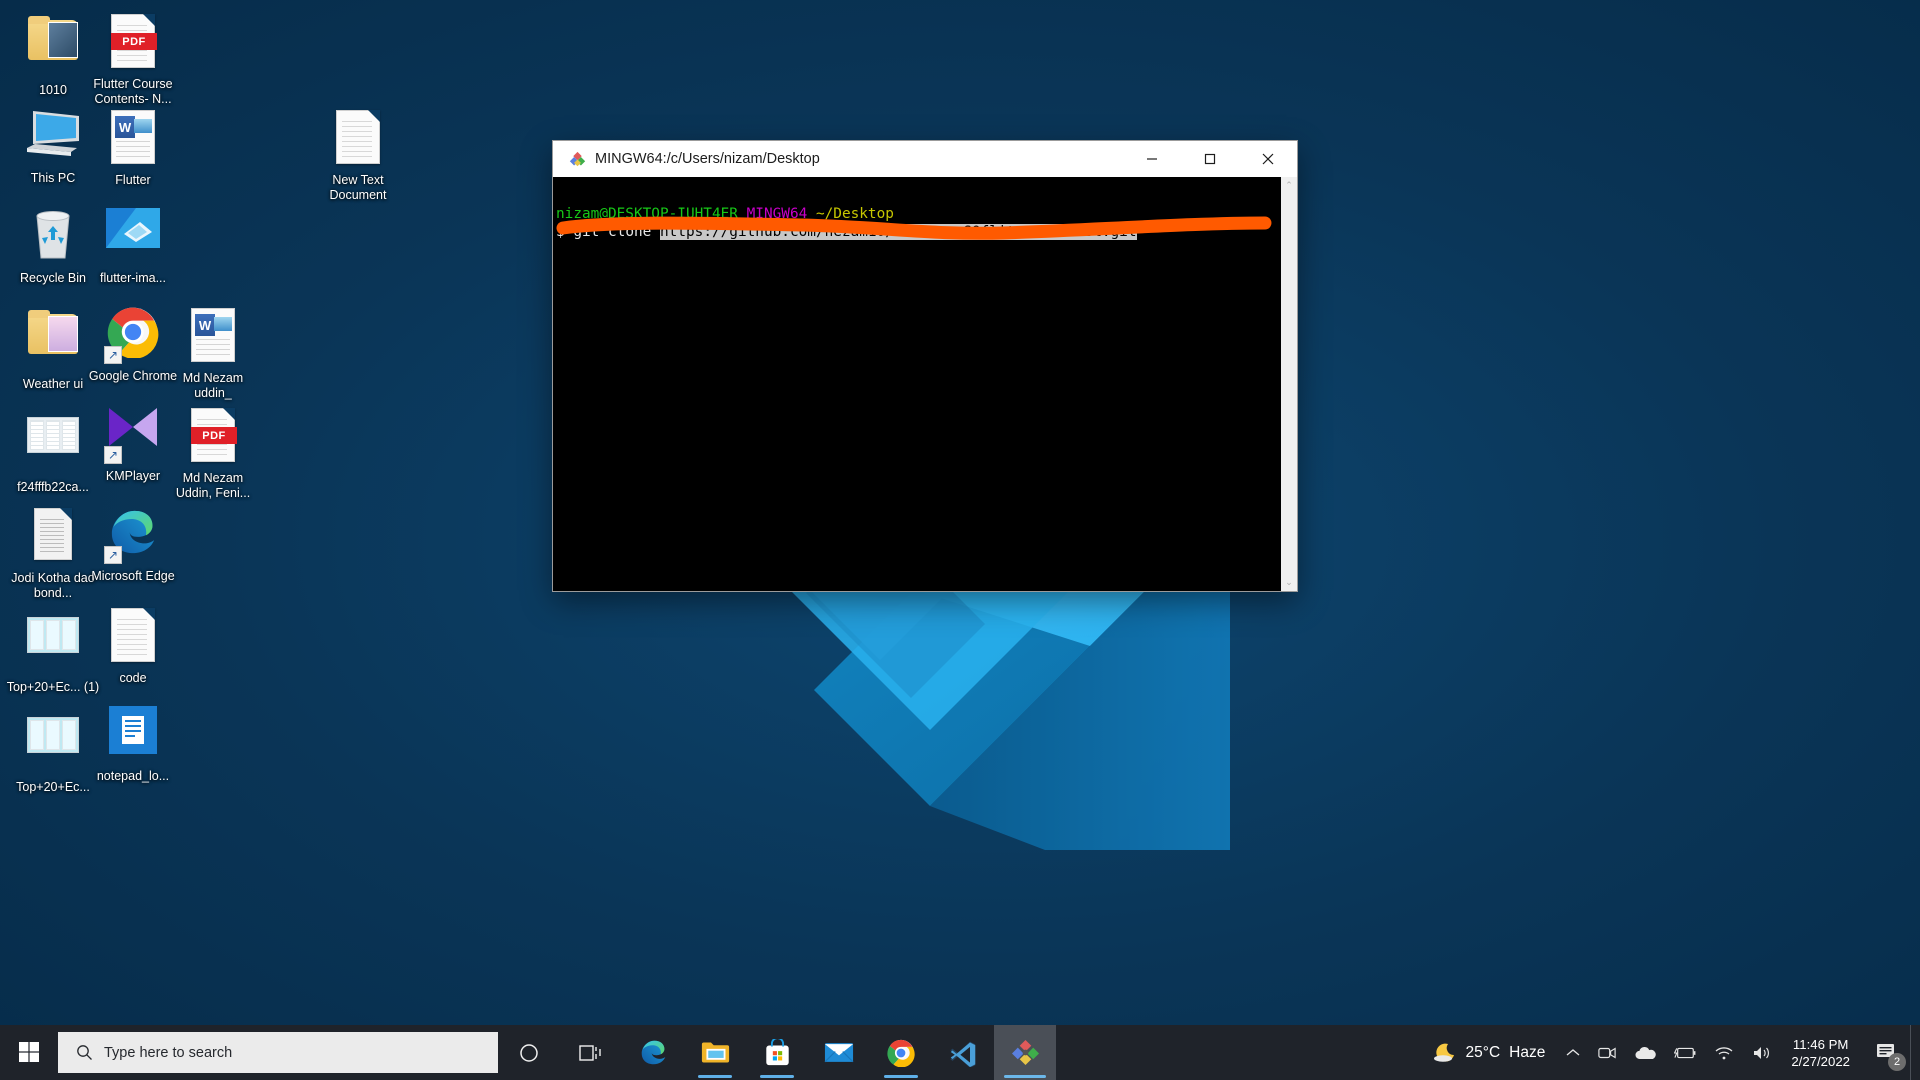 The image size is (1920, 1080). I want to click on window-titlebar: MINGW64:/c/Users/nizam/Desktop, so click(925, 159).